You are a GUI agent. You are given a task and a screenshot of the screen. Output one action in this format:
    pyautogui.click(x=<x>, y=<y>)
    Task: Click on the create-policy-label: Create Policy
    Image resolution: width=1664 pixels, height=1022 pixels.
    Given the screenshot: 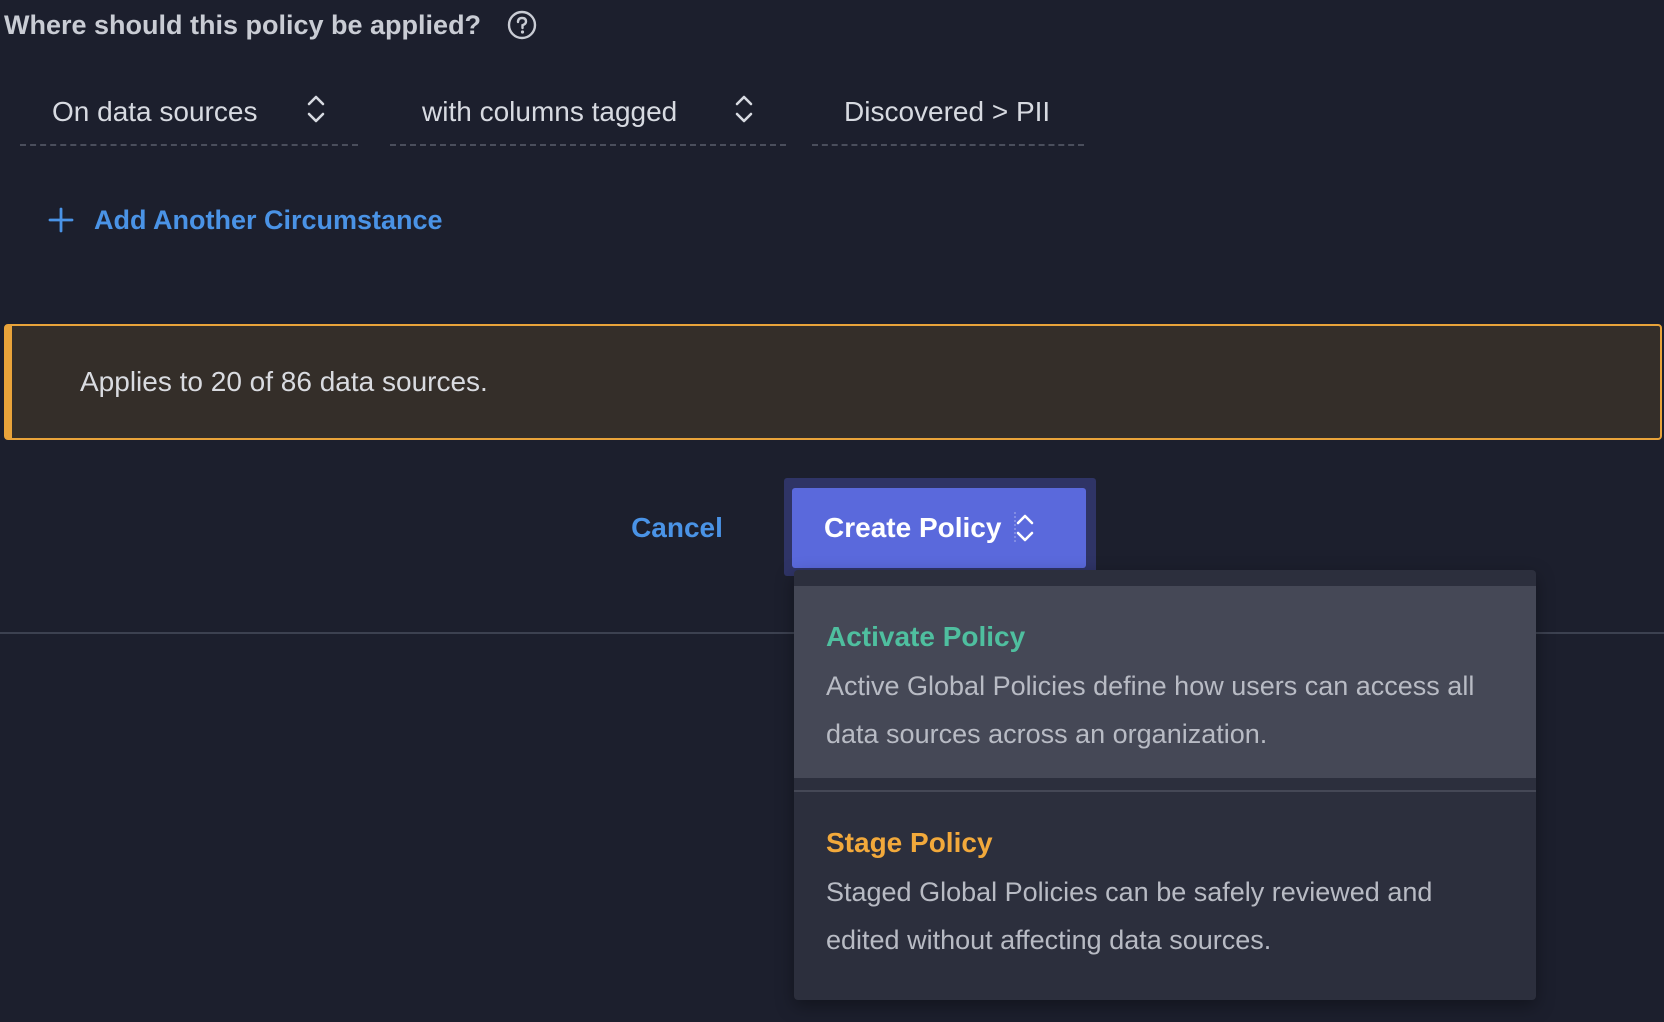 What is the action you would take?
    pyautogui.click(x=913, y=527)
    